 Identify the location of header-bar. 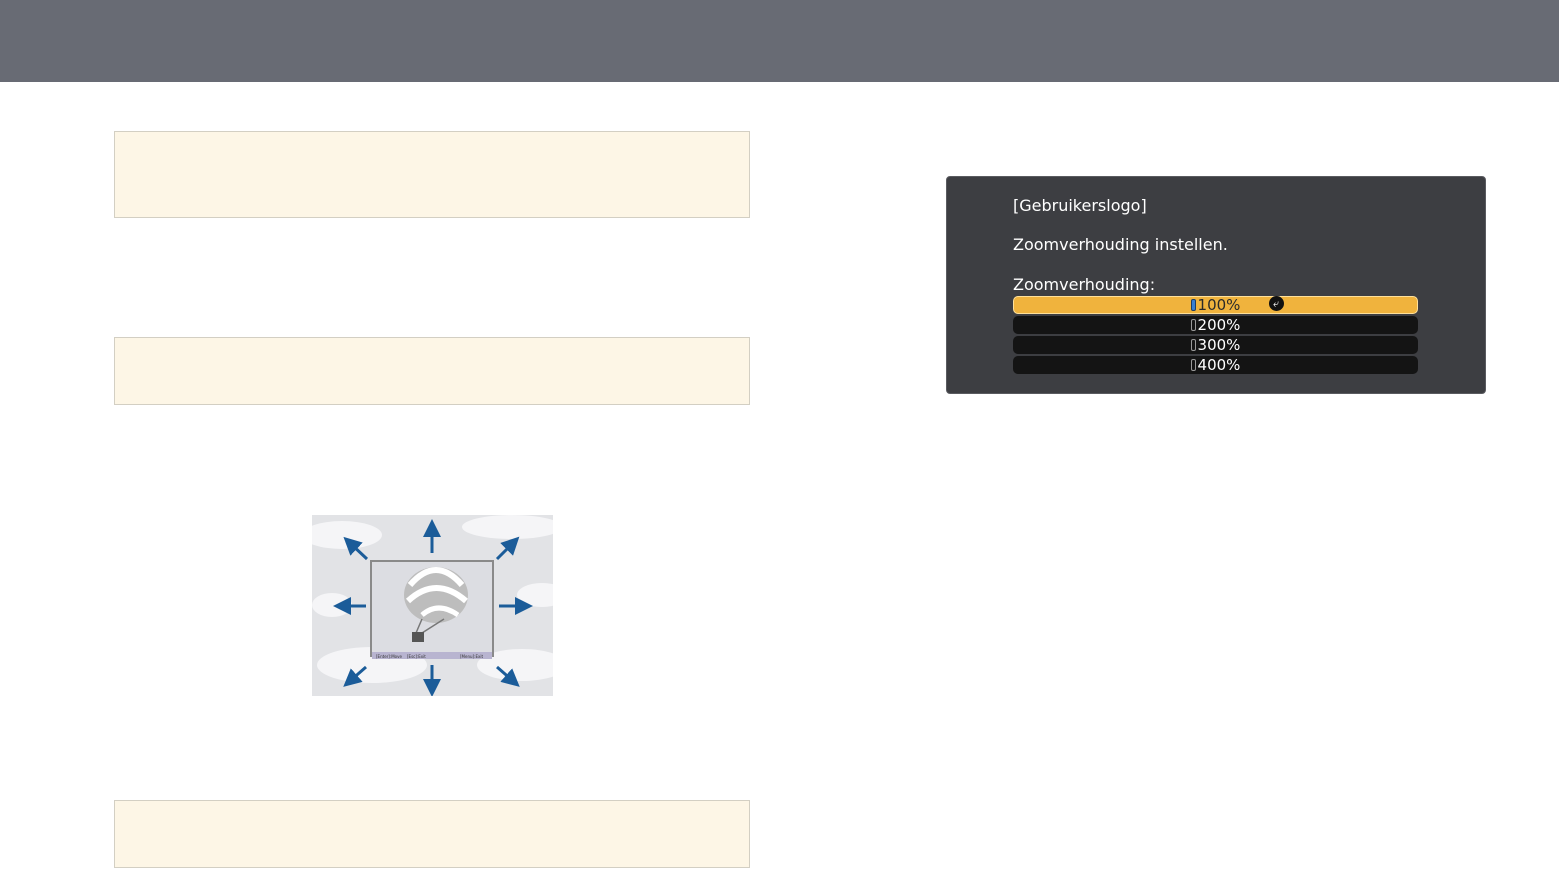
(779, 41).